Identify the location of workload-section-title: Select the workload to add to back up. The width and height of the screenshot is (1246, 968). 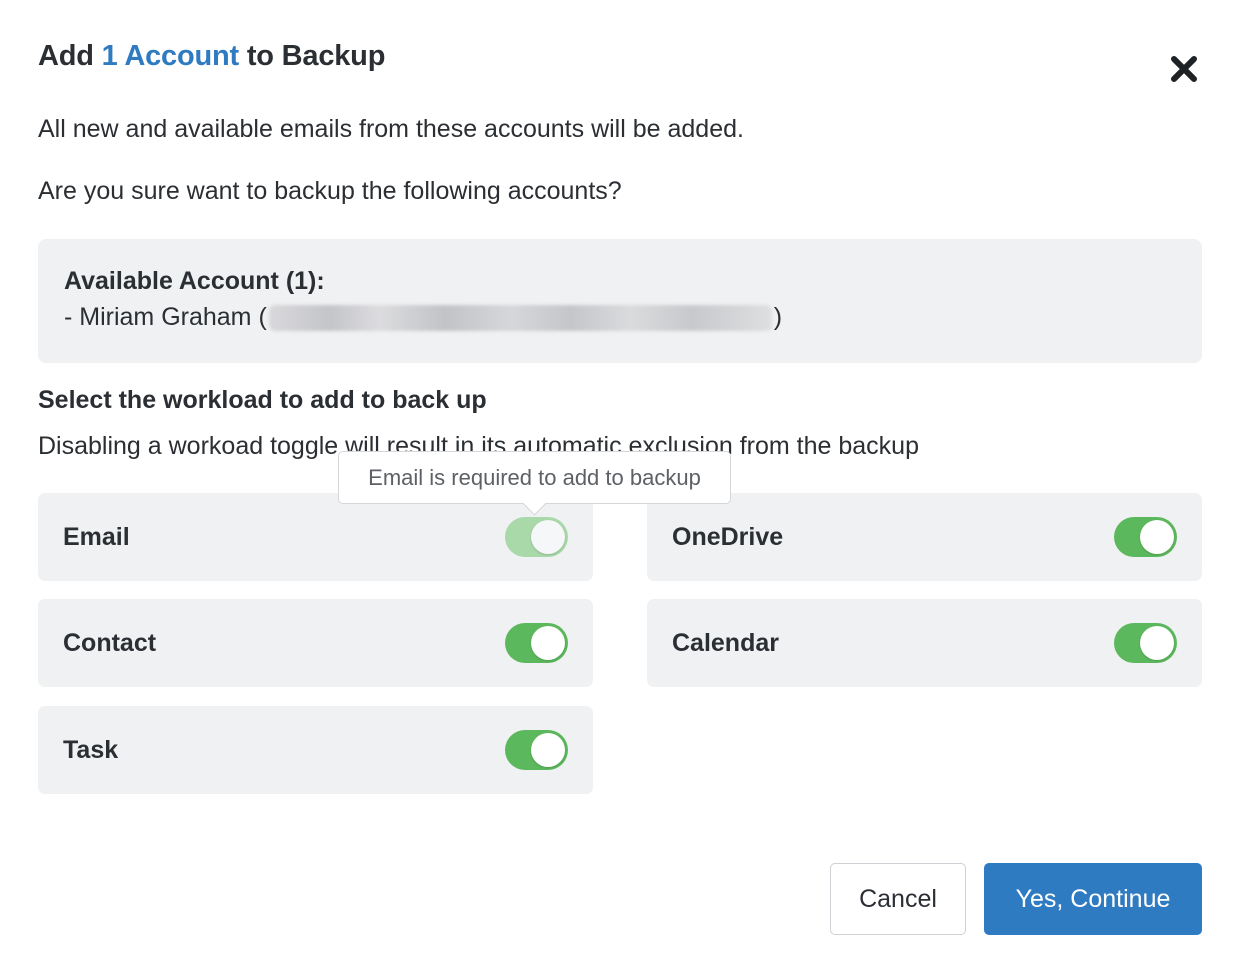
(262, 400).